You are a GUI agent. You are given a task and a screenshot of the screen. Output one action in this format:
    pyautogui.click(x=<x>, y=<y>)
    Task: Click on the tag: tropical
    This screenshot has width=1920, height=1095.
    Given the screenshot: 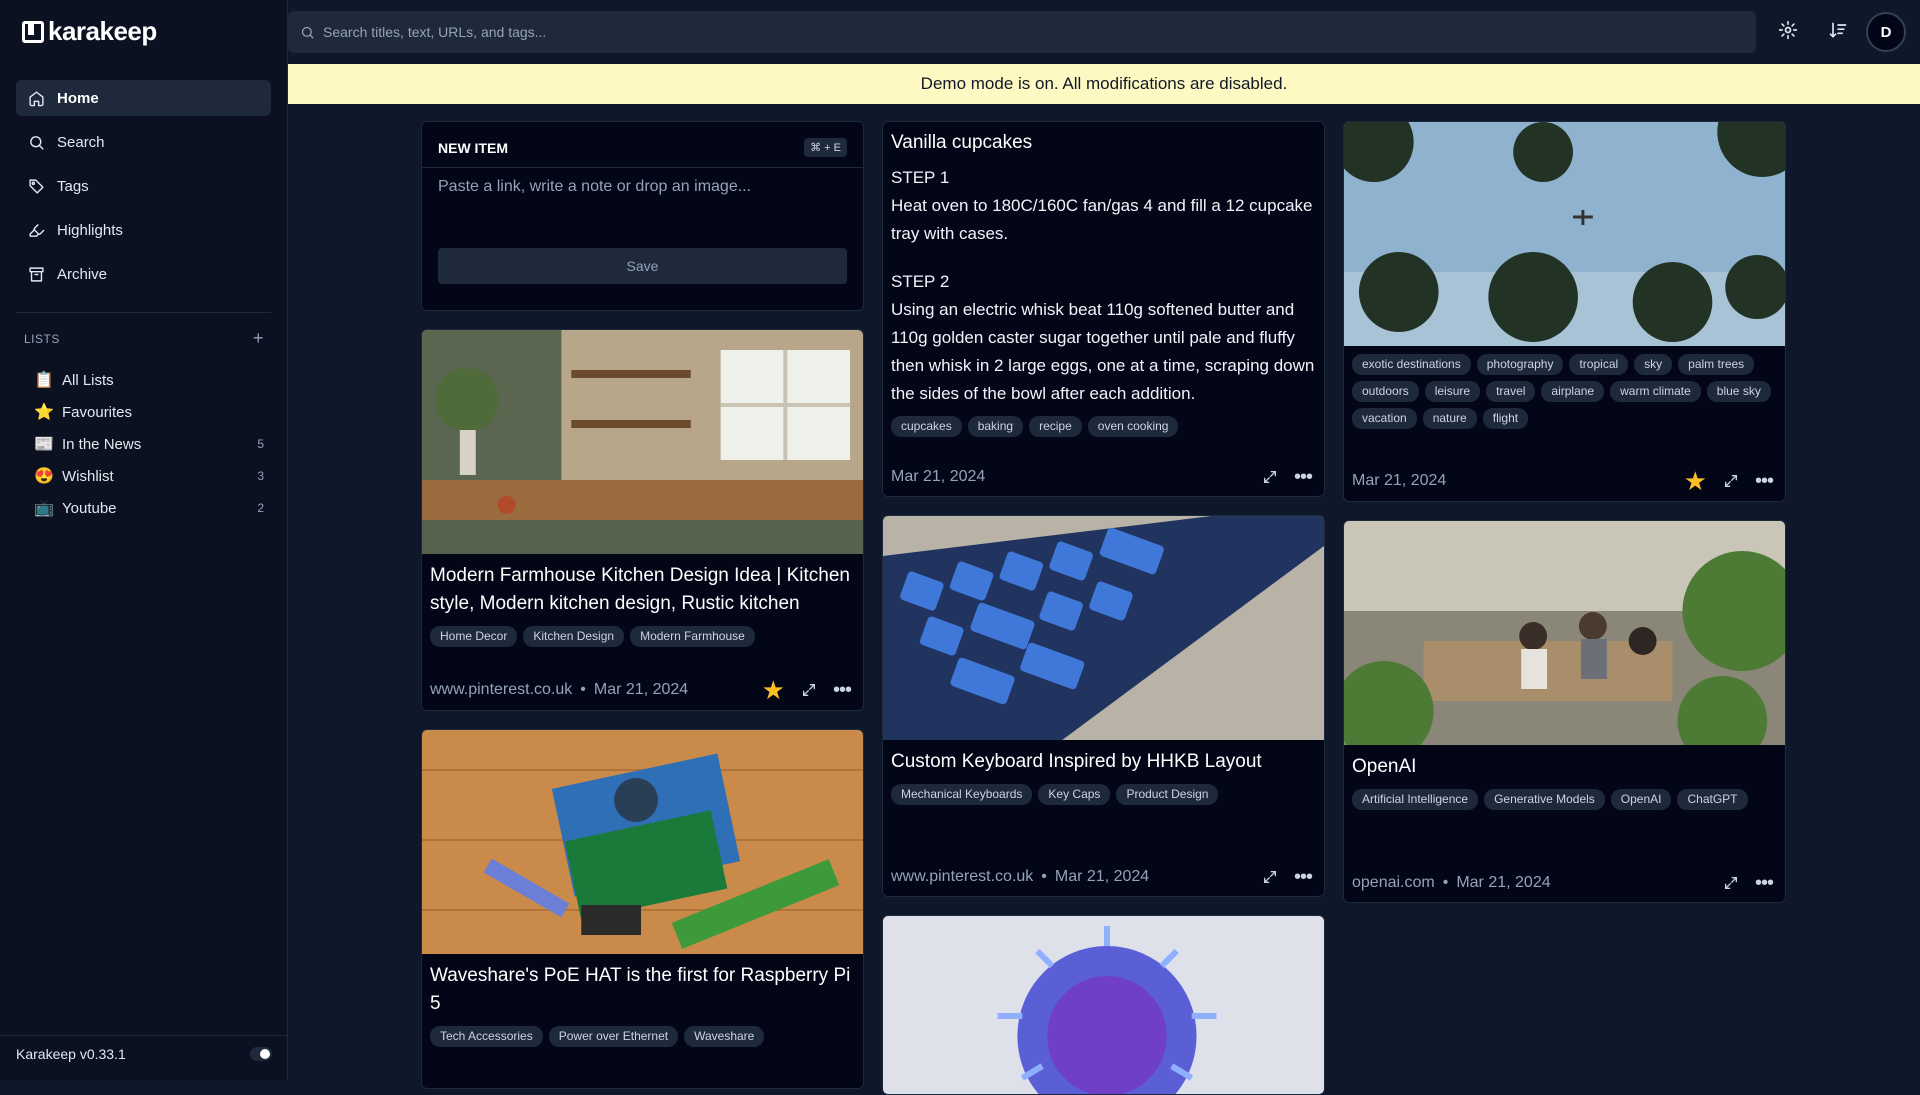 What is the action you would take?
    pyautogui.click(x=1599, y=364)
    